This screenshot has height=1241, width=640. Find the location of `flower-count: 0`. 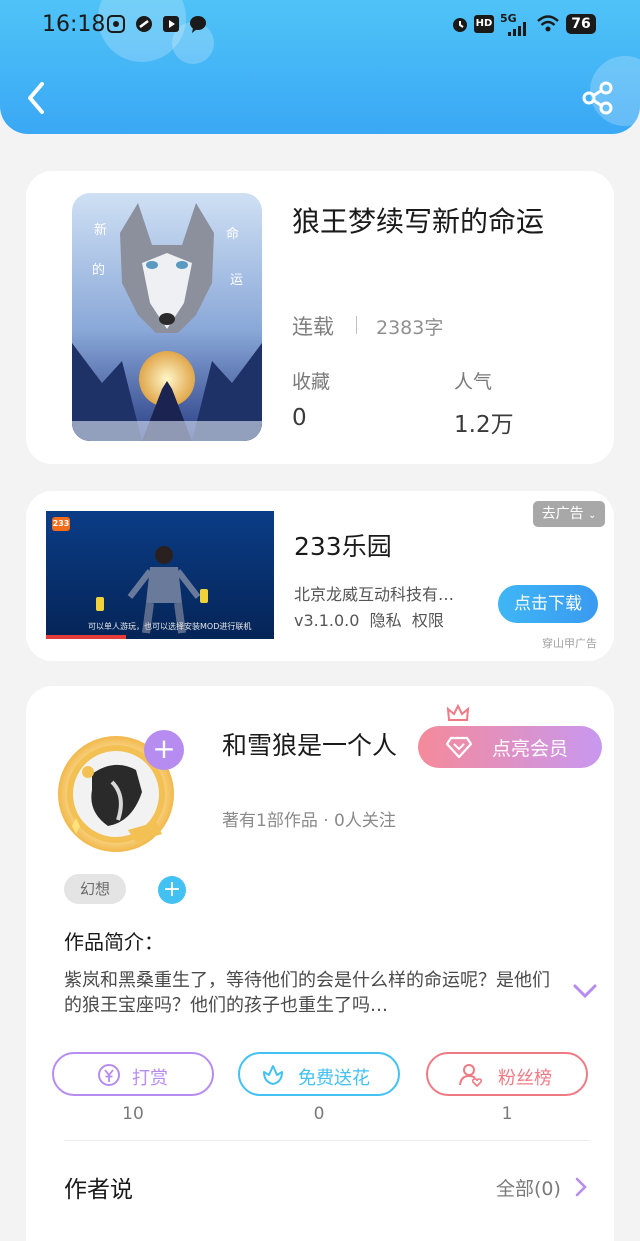

flower-count: 0 is located at coordinates (319, 1114).